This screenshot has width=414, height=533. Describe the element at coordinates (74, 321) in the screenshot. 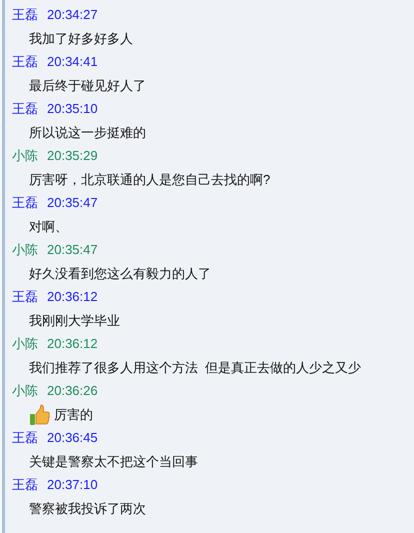

I see `message-text: 我刚刚大学毕业` at that location.